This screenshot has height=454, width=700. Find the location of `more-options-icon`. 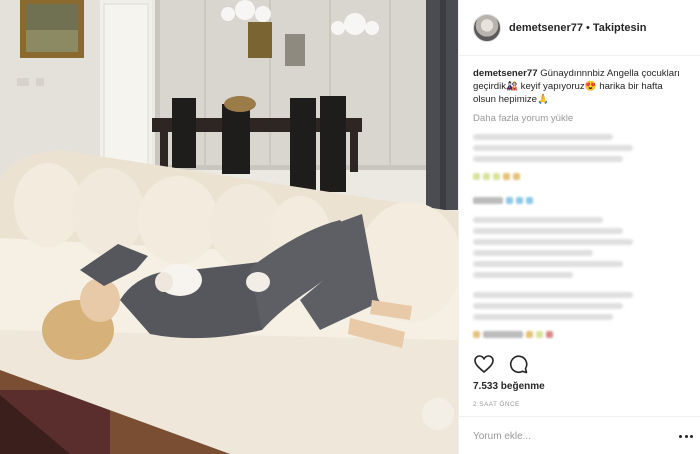

more-options-icon is located at coordinates (686, 436).